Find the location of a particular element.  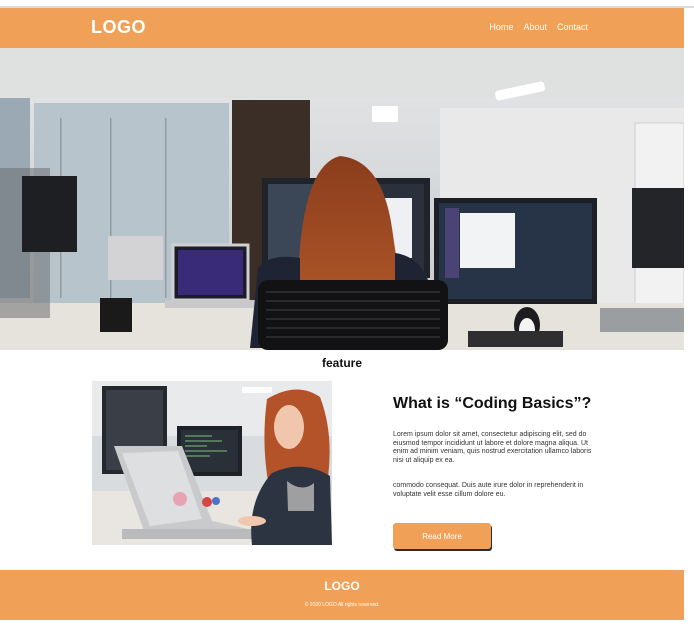

nav-link-about: About is located at coordinates (535, 27).